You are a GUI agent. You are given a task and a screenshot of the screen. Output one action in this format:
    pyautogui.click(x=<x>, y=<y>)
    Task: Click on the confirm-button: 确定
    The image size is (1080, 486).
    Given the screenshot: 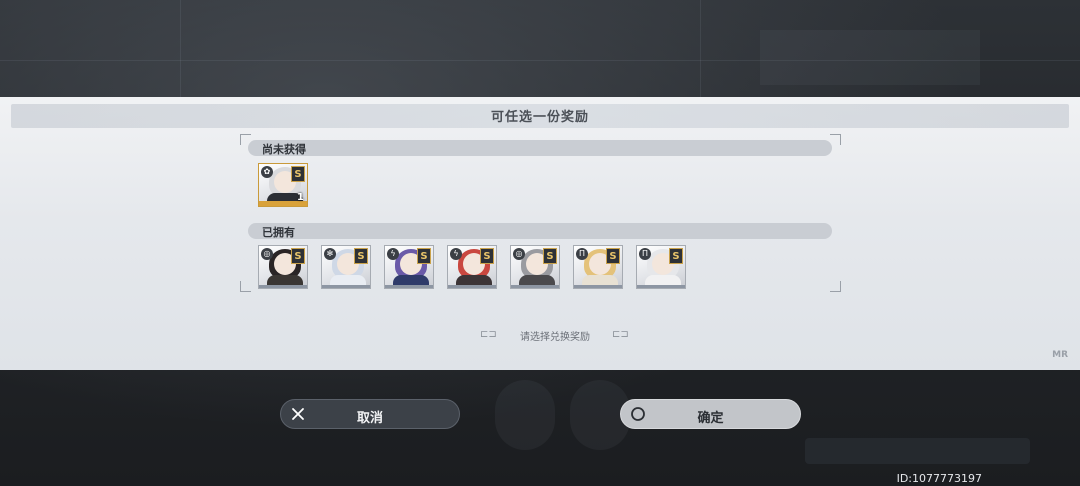 What is the action you would take?
    pyautogui.click(x=710, y=414)
    